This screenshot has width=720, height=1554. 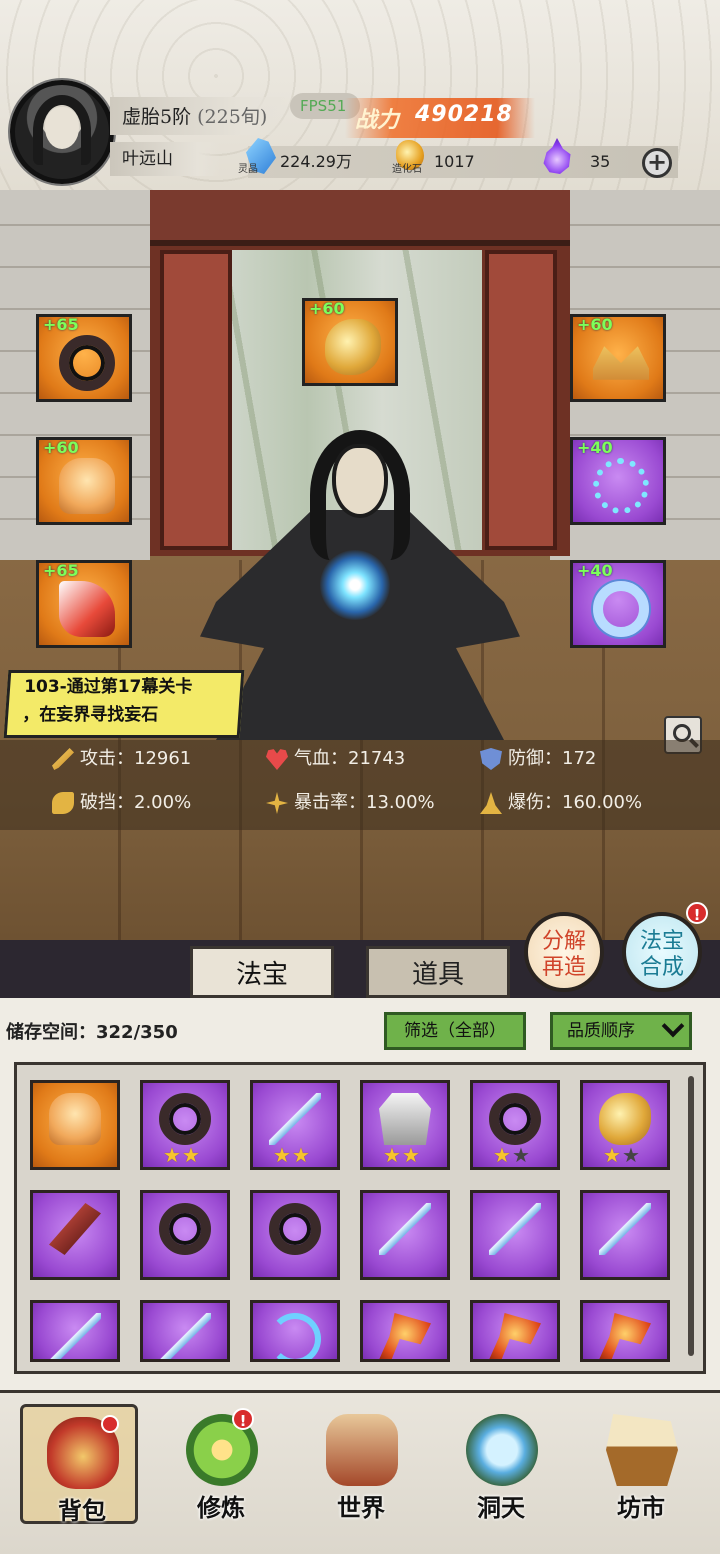 What do you see at coordinates (221, 1464) in the screenshot?
I see `nav-cultivate: 修炼 !` at bounding box center [221, 1464].